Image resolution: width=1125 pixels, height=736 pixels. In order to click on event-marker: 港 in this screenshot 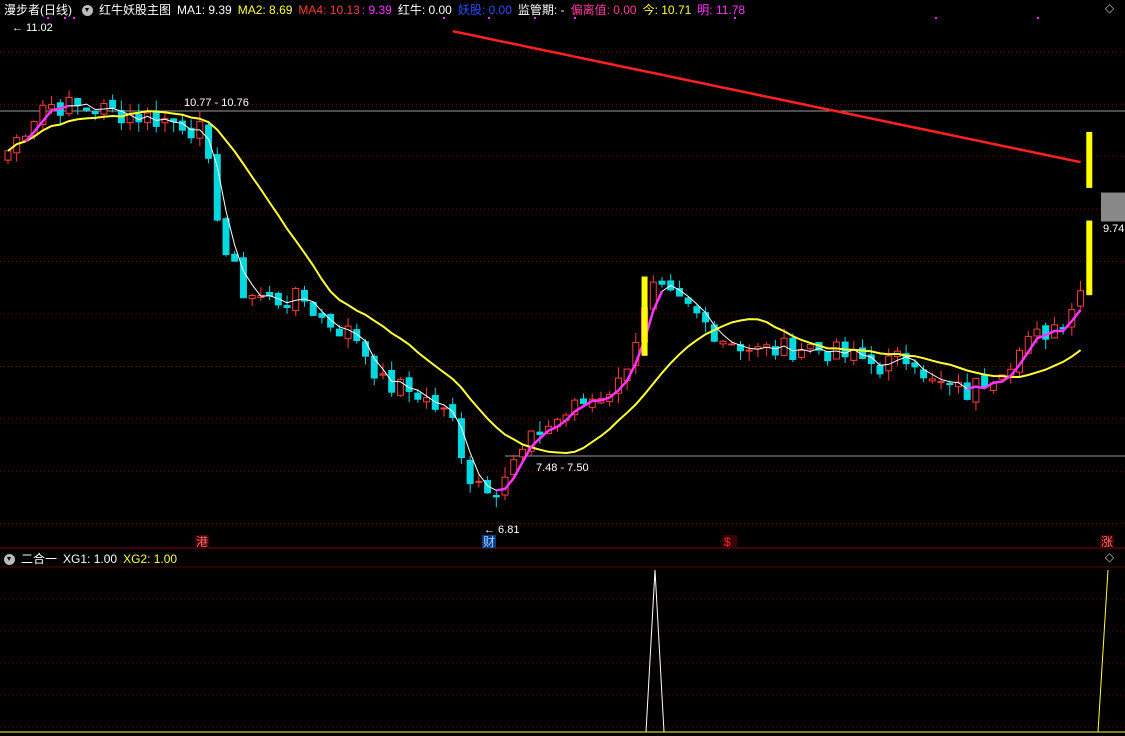, I will do `click(202, 542)`.